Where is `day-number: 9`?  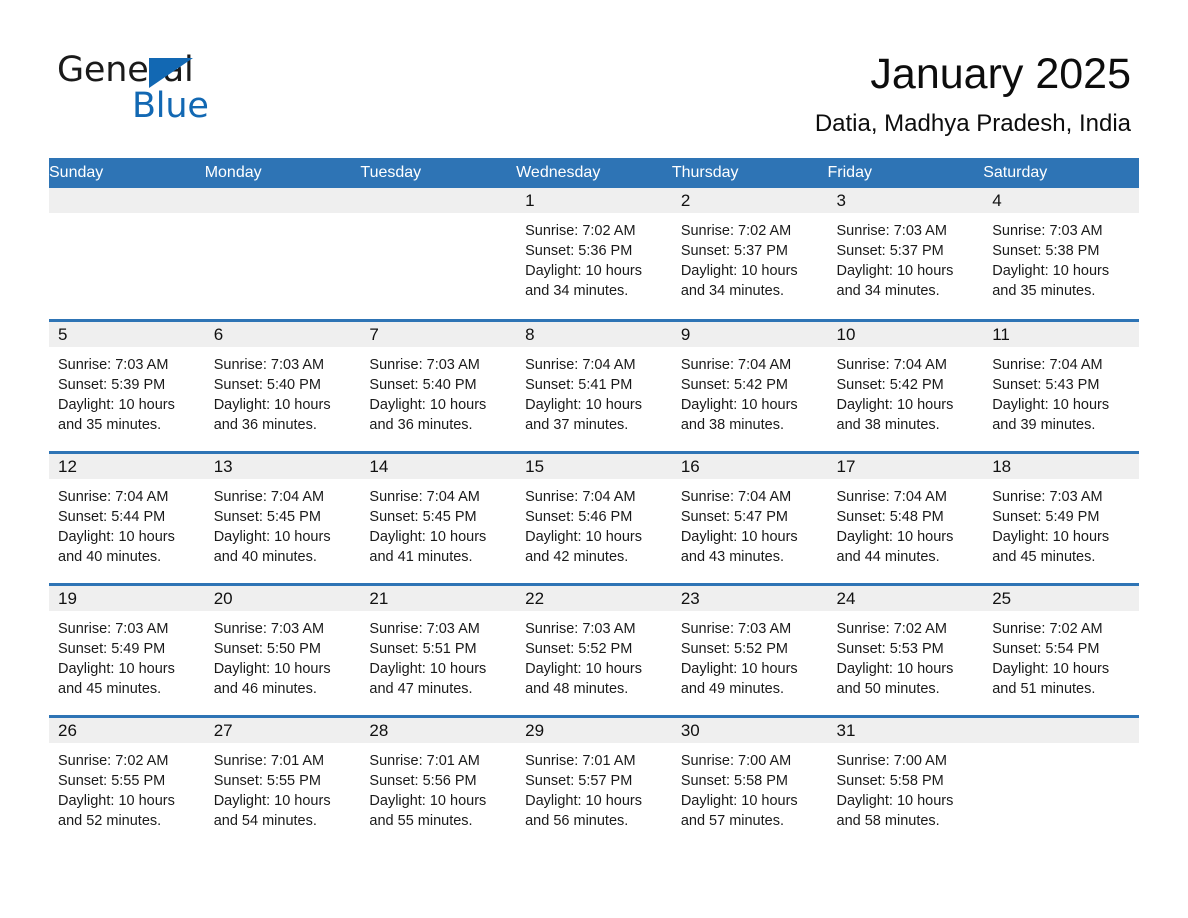
day-number: 9 is located at coordinates (685, 334).